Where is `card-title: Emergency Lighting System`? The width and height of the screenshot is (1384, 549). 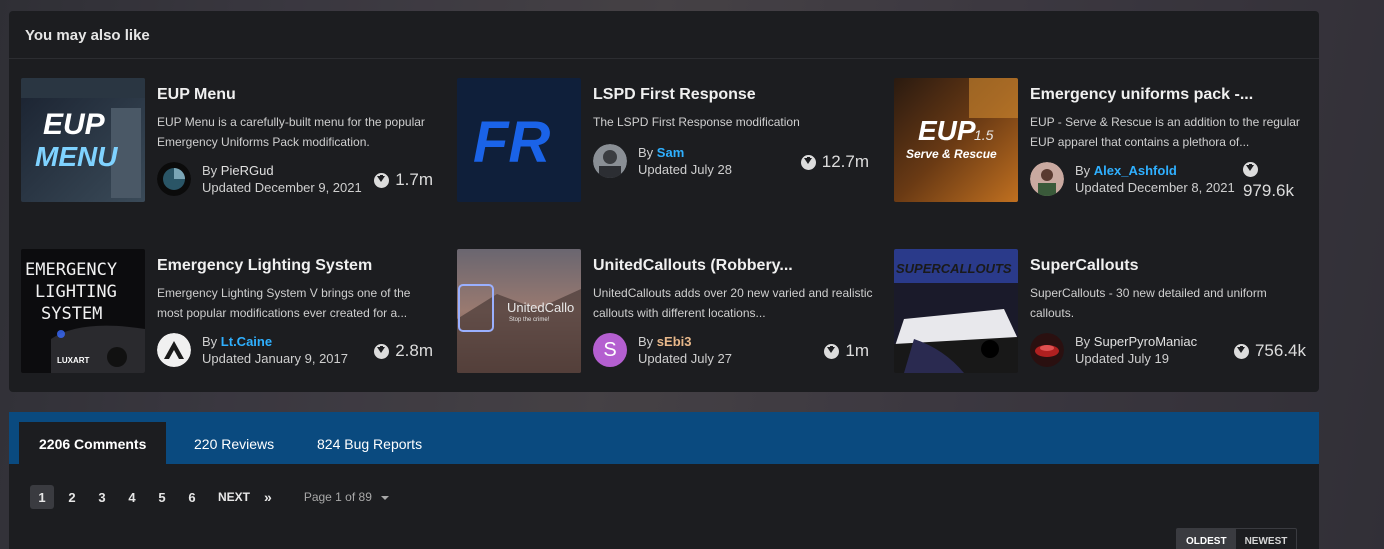
card-title: Emergency Lighting System is located at coordinates (264, 266).